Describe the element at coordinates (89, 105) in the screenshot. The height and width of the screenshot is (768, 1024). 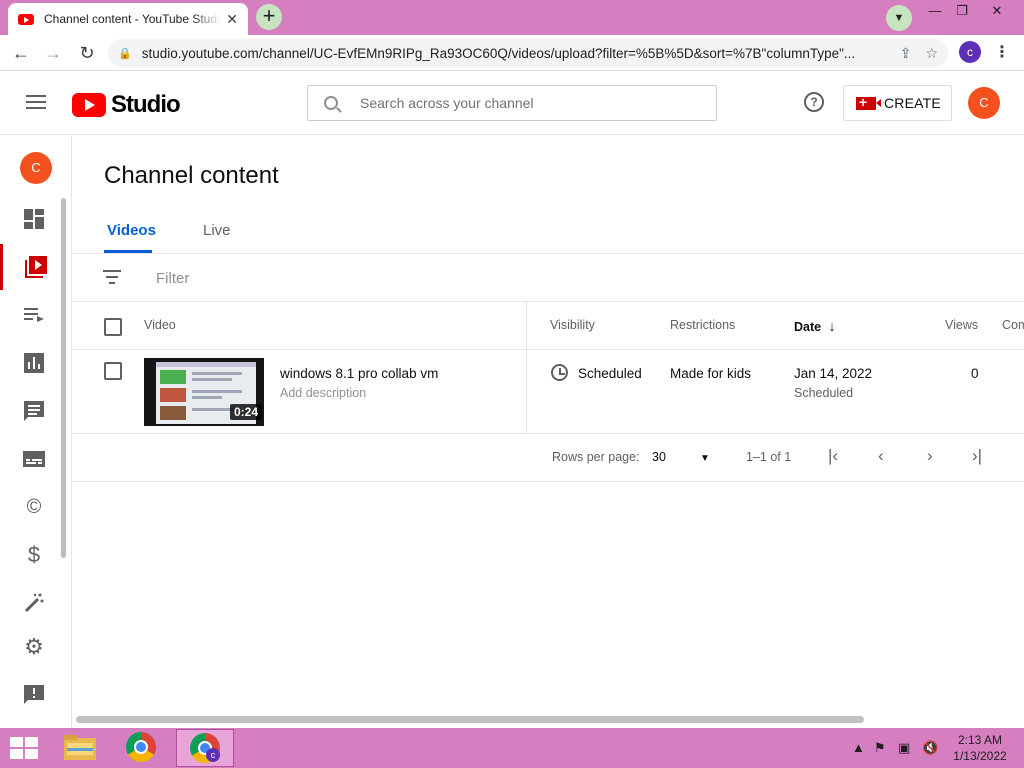
I see `youtube-play-icon` at that location.